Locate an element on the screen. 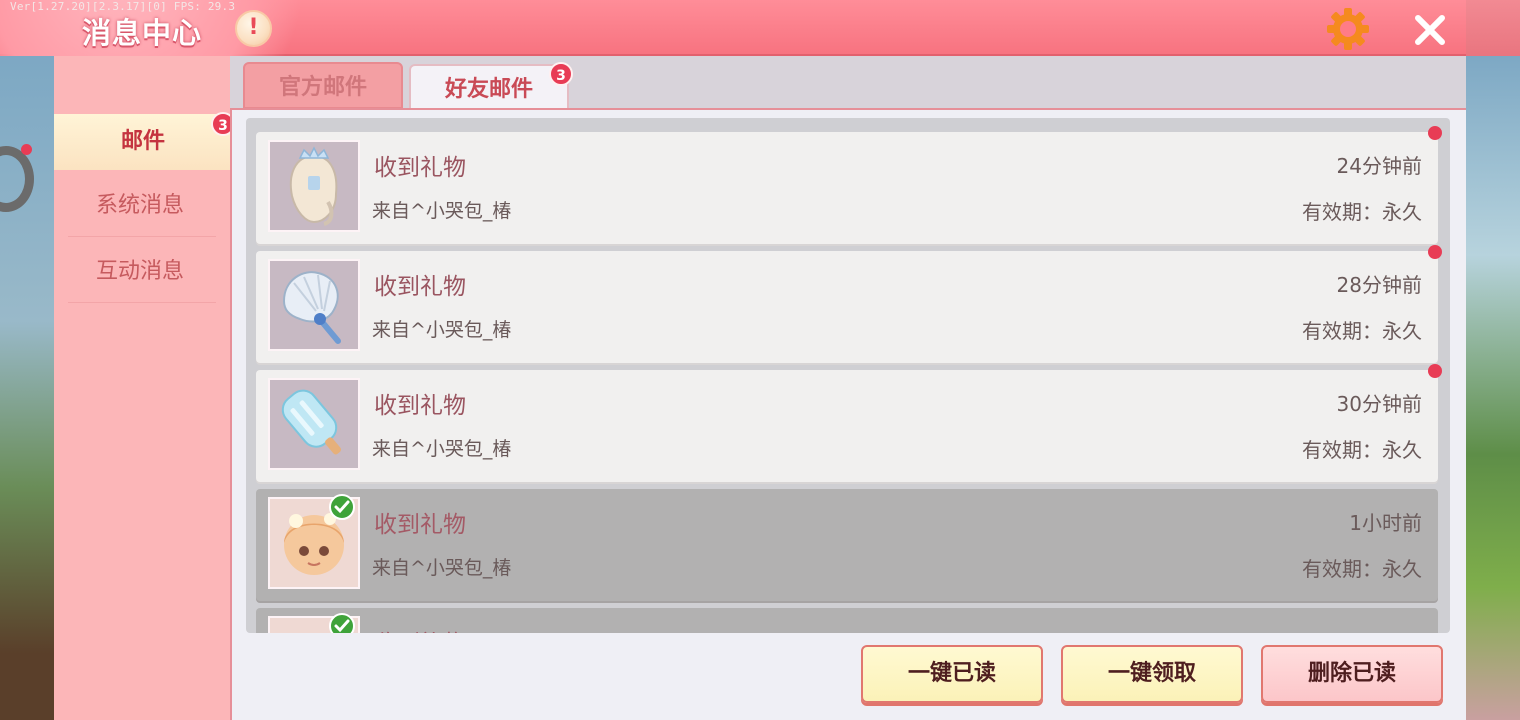  sidebar-item-label: 系统消息 is located at coordinates (139, 205).